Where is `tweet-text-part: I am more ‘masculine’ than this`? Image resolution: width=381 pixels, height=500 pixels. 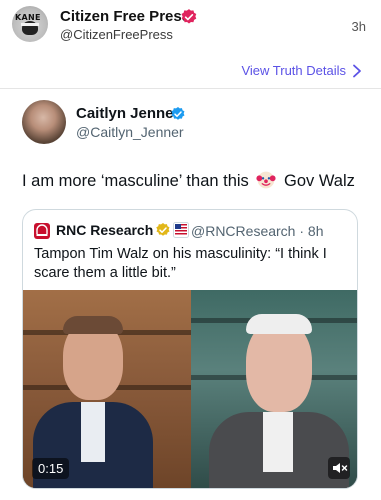 tweet-text-part: I am more ‘masculine’ than this is located at coordinates (135, 181).